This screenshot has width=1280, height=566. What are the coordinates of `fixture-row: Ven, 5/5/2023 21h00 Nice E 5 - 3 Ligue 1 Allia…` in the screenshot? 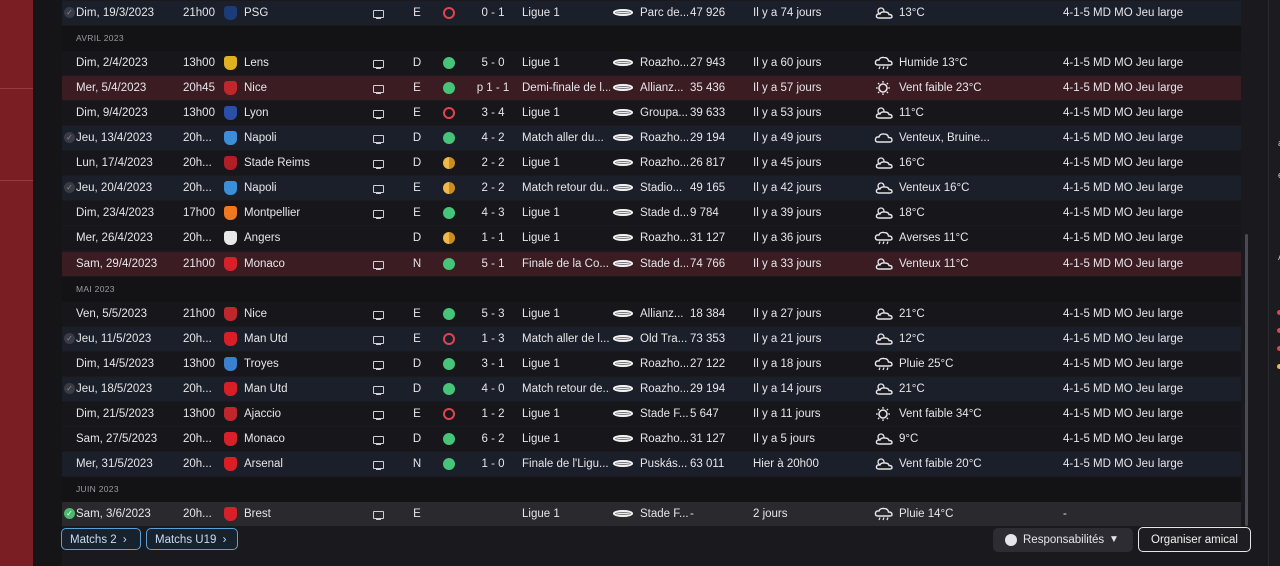 It's located at (651, 313).